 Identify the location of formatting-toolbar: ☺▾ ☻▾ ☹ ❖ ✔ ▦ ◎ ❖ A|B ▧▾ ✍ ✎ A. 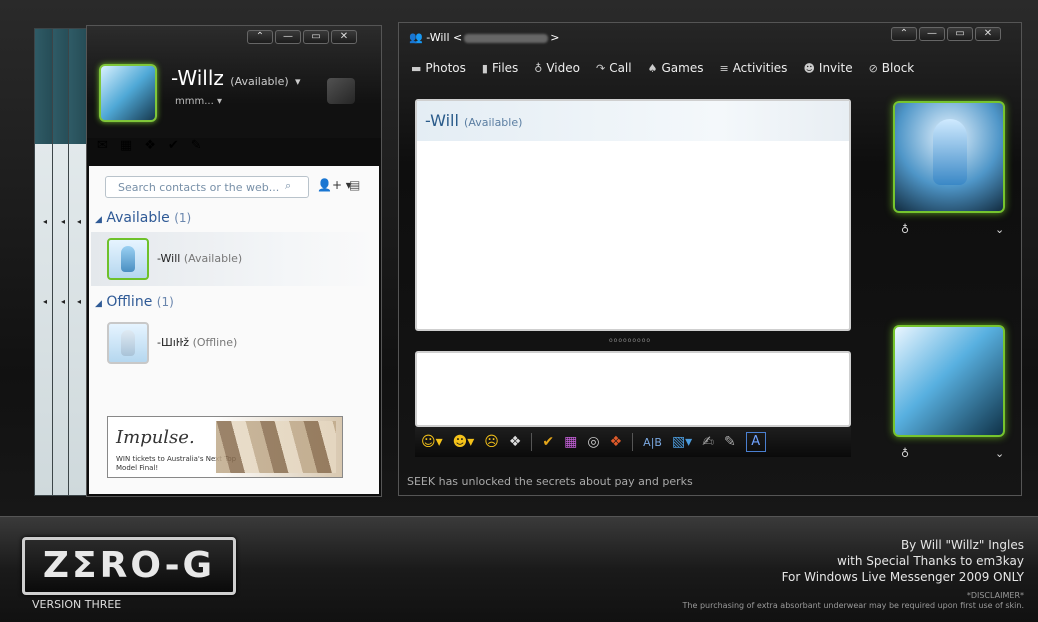
(633, 442).